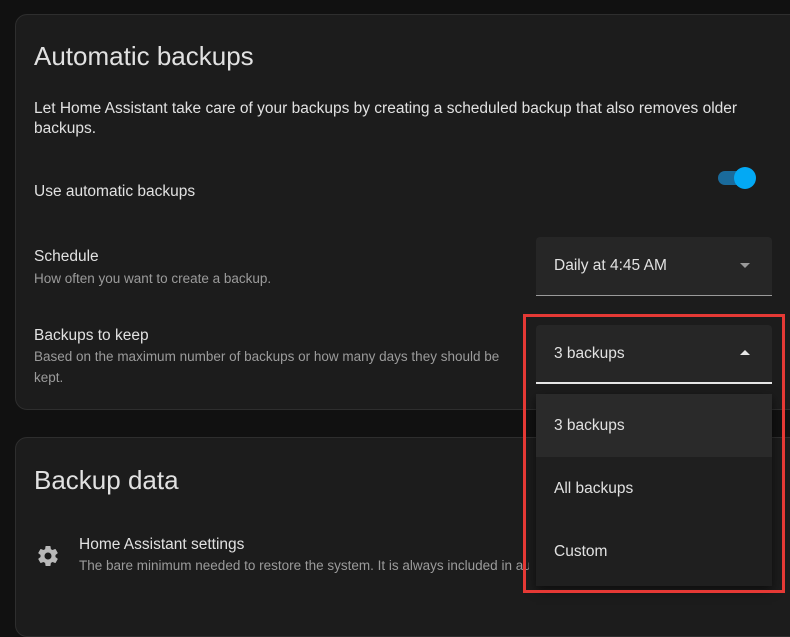 The image size is (790, 637). I want to click on menu-option-3-backups: 3 backups, so click(654, 425).